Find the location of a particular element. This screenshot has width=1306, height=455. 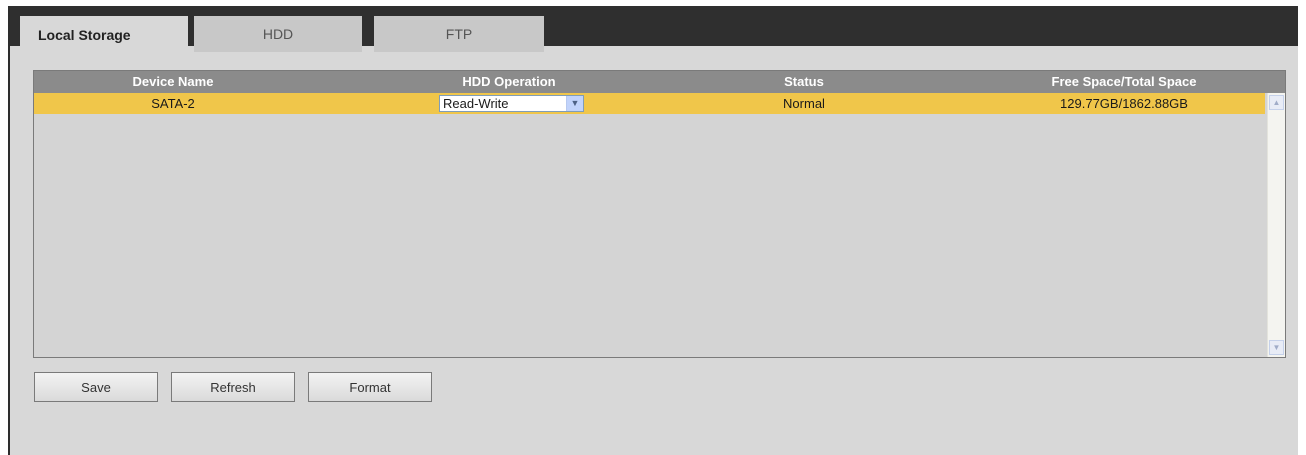

hdd-operation-value: Read-Write is located at coordinates (476, 103).